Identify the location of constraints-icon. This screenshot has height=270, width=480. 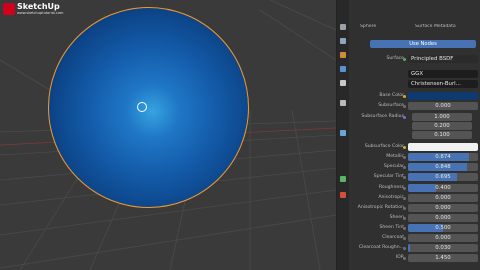
(343, 133).